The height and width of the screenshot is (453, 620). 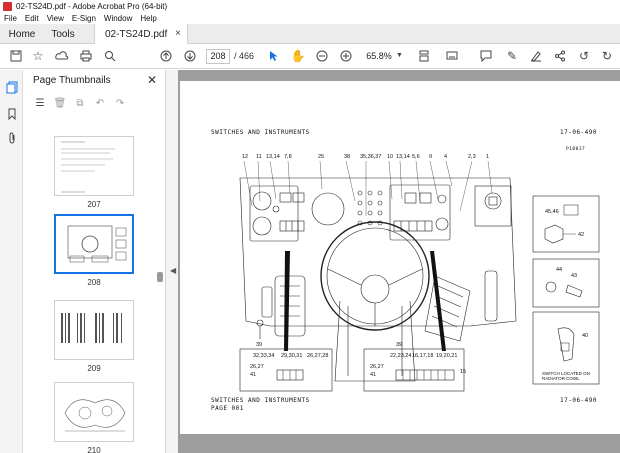 What do you see at coordinates (11, 137) in the screenshot?
I see `attachment-icon` at bounding box center [11, 137].